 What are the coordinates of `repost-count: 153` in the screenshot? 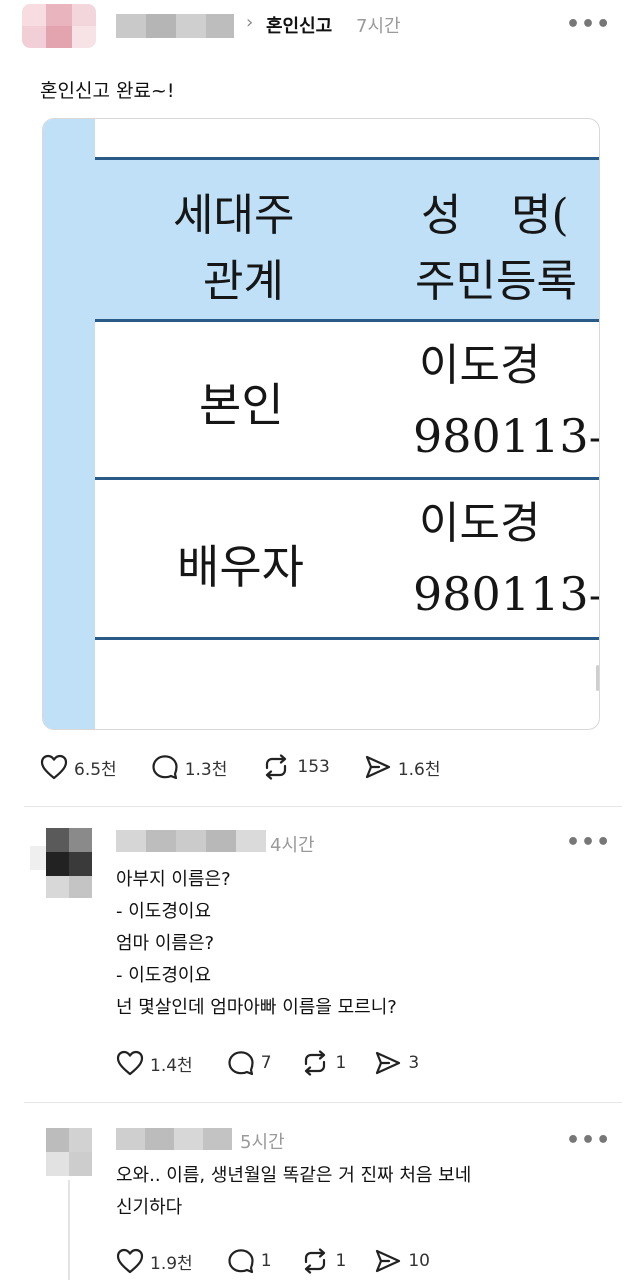 It's located at (313, 767).